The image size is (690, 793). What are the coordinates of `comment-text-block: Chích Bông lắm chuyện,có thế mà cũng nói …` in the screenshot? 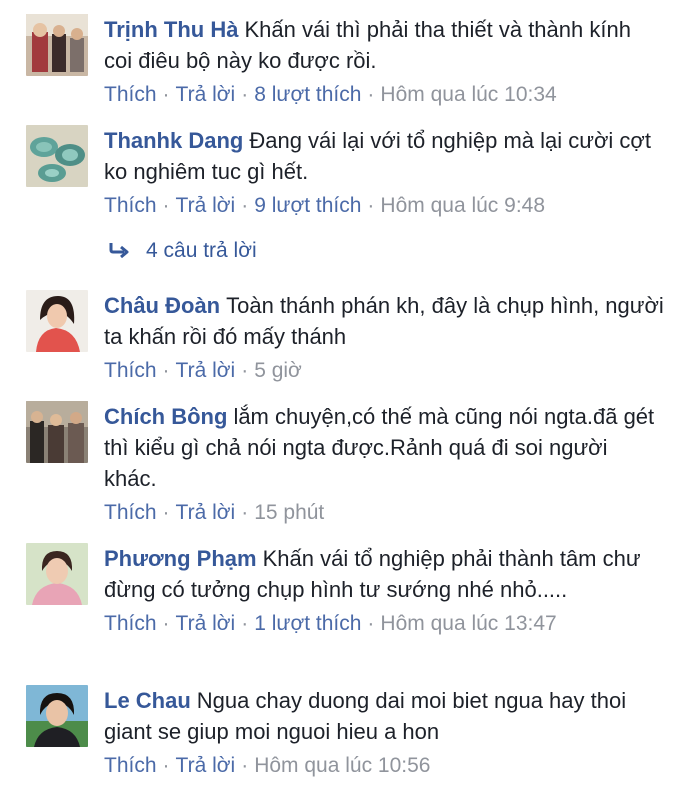 It's located at (384, 447).